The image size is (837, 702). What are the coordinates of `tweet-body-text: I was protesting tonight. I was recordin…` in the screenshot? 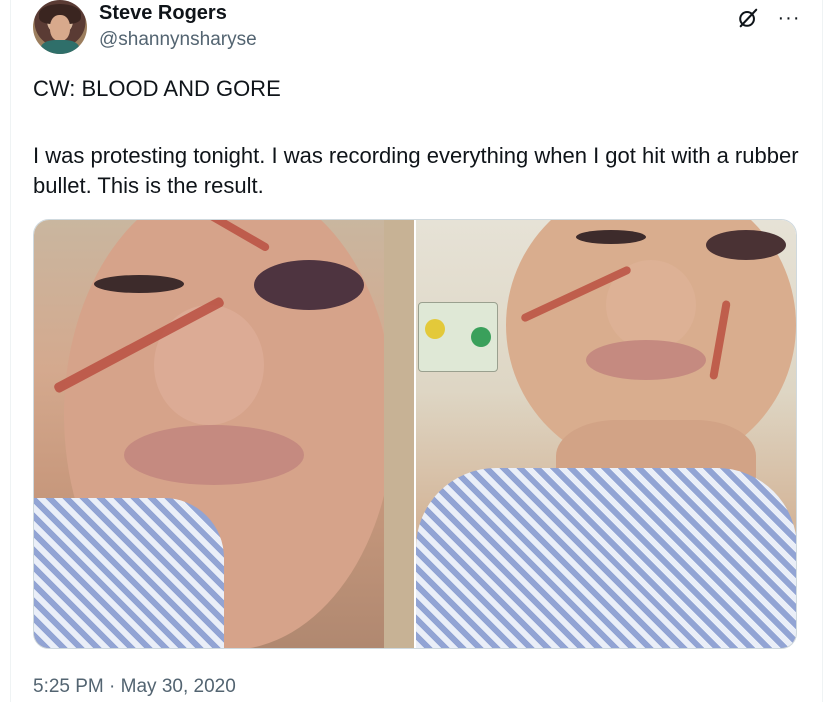 It's located at (416, 170).